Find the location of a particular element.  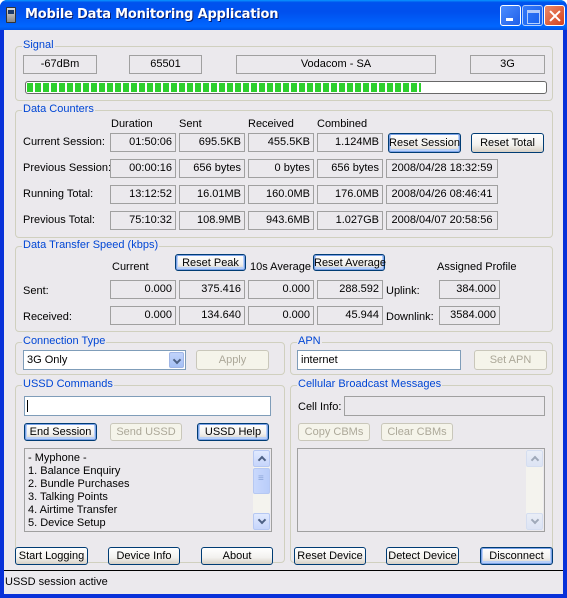

row-label: Current Session: is located at coordinates (64, 142).